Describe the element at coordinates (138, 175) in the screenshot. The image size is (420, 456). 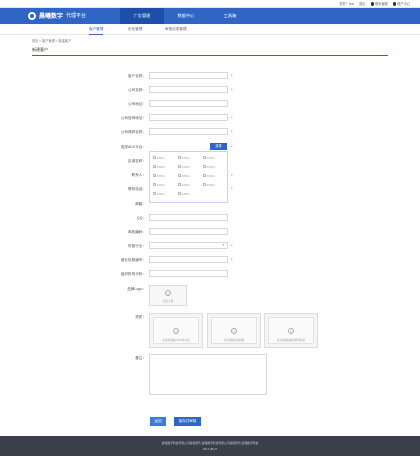
I see `contact-label: 联系人：` at that location.